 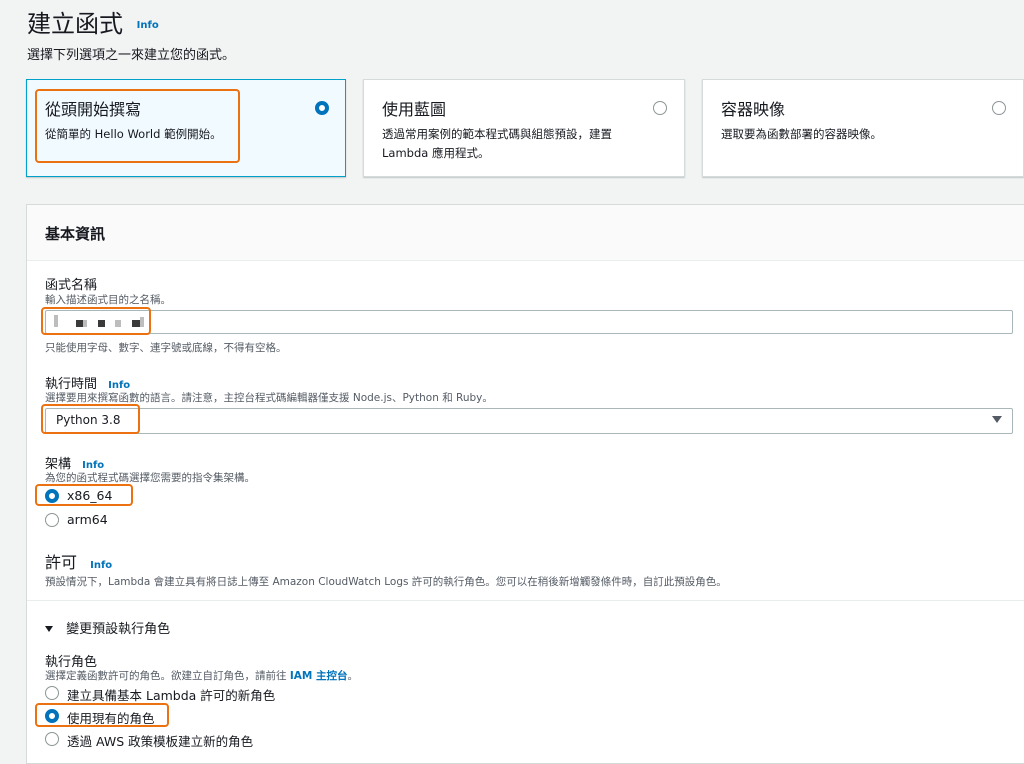 What do you see at coordinates (88, 420) in the screenshot?
I see `runtime-selected-value: Python 3.8` at bounding box center [88, 420].